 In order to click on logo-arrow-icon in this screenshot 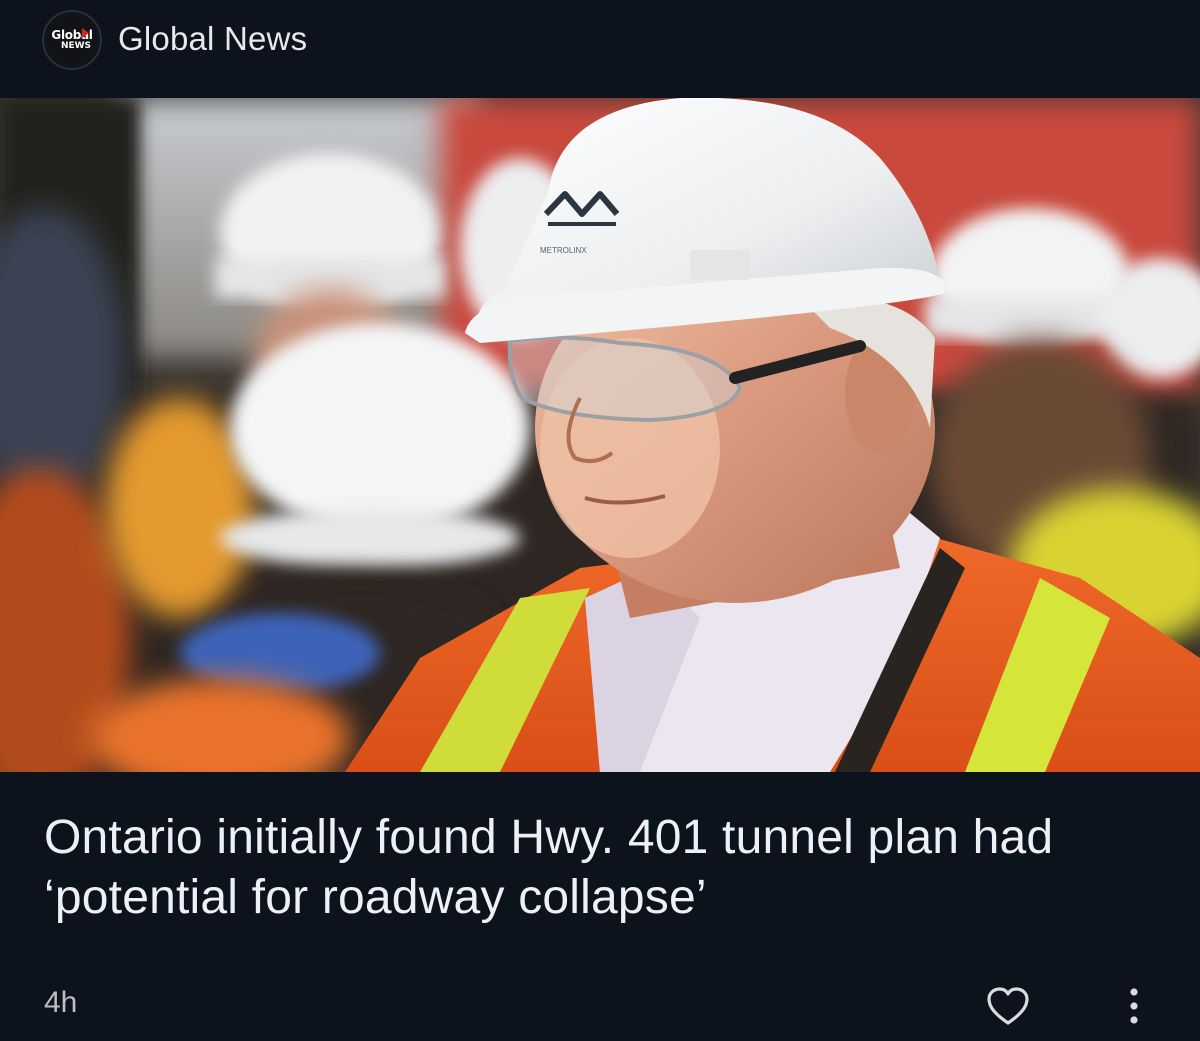, I will do `click(85, 33)`.